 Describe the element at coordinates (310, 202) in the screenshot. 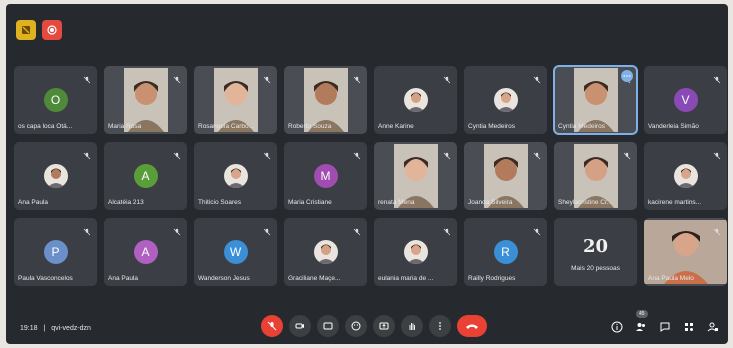

I see `participant-name: Maria Cristiane` at that location.